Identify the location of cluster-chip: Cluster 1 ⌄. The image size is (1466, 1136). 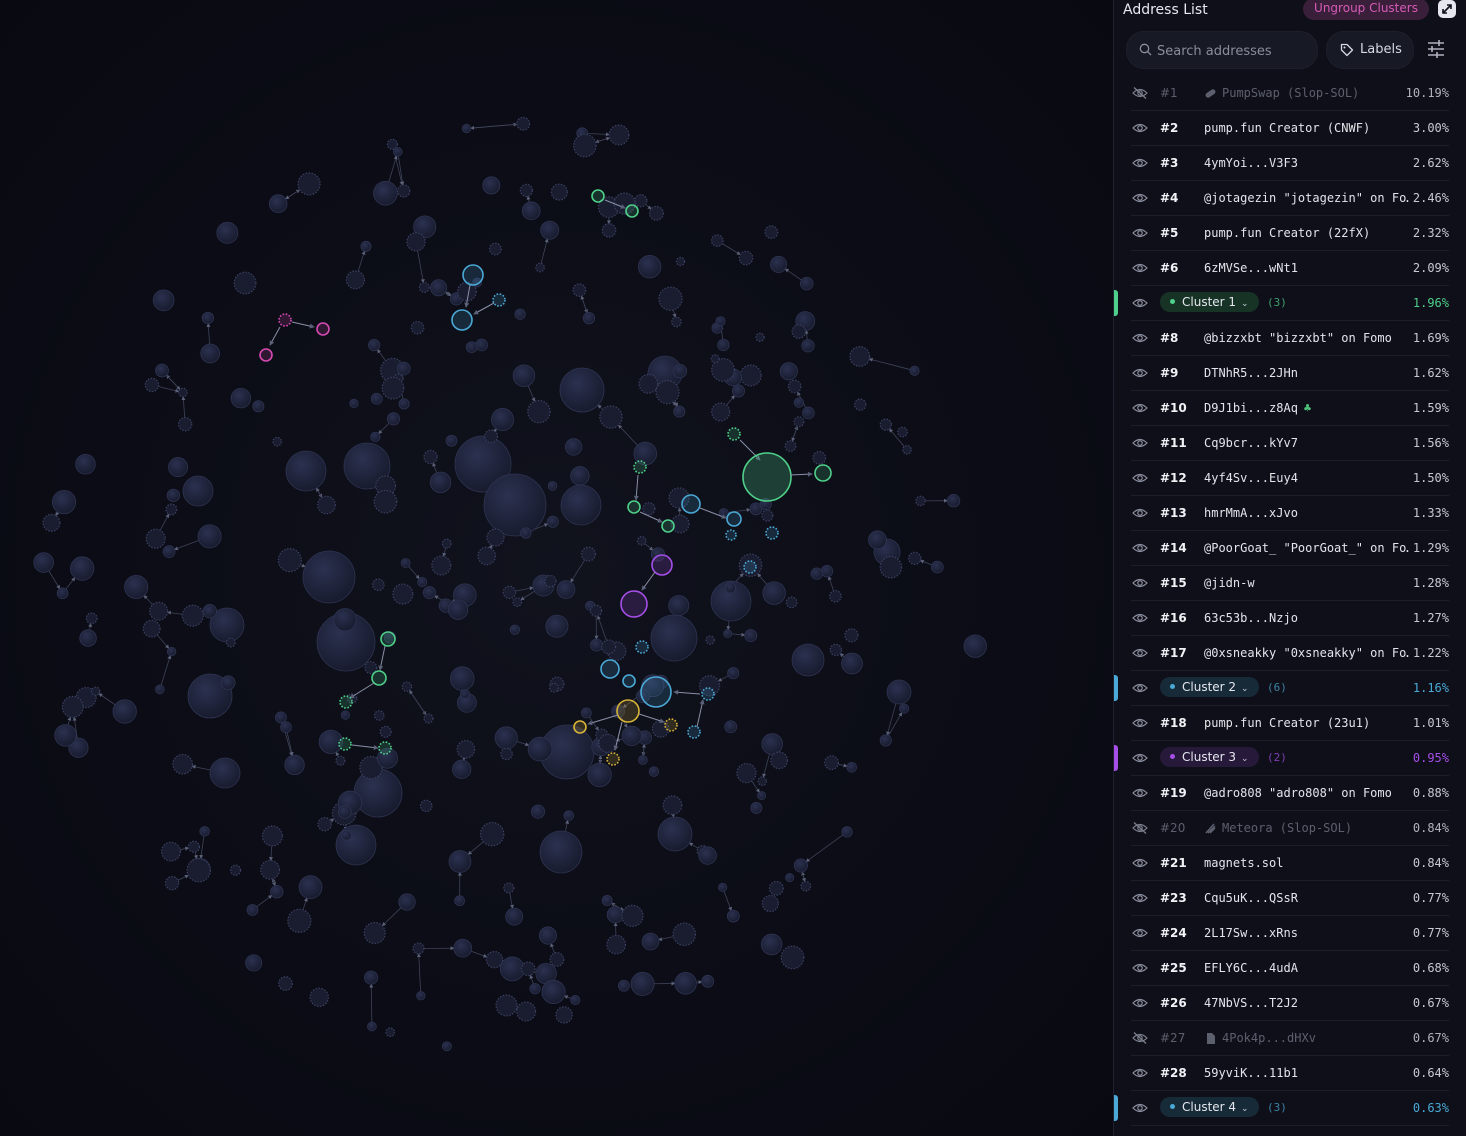
(1209, 302).